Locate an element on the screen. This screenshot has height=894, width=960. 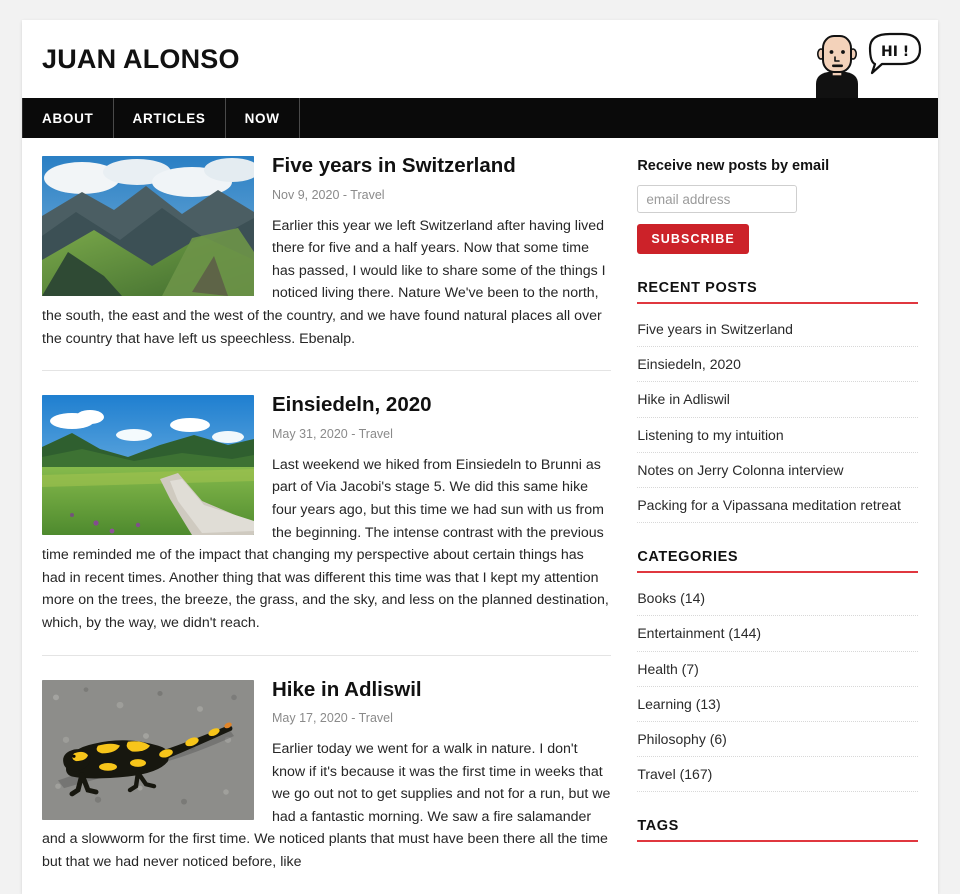
list-item: Philosophy (6) is located at coordinates (777, 740).